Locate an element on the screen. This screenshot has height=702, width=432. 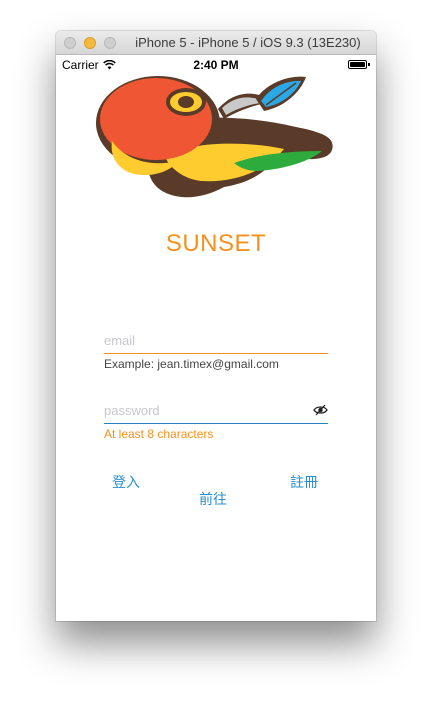
window-title: iPhone 5 - iPhone 5 / iOS 9.3 (13E230) is located at coordinates (248, 42).